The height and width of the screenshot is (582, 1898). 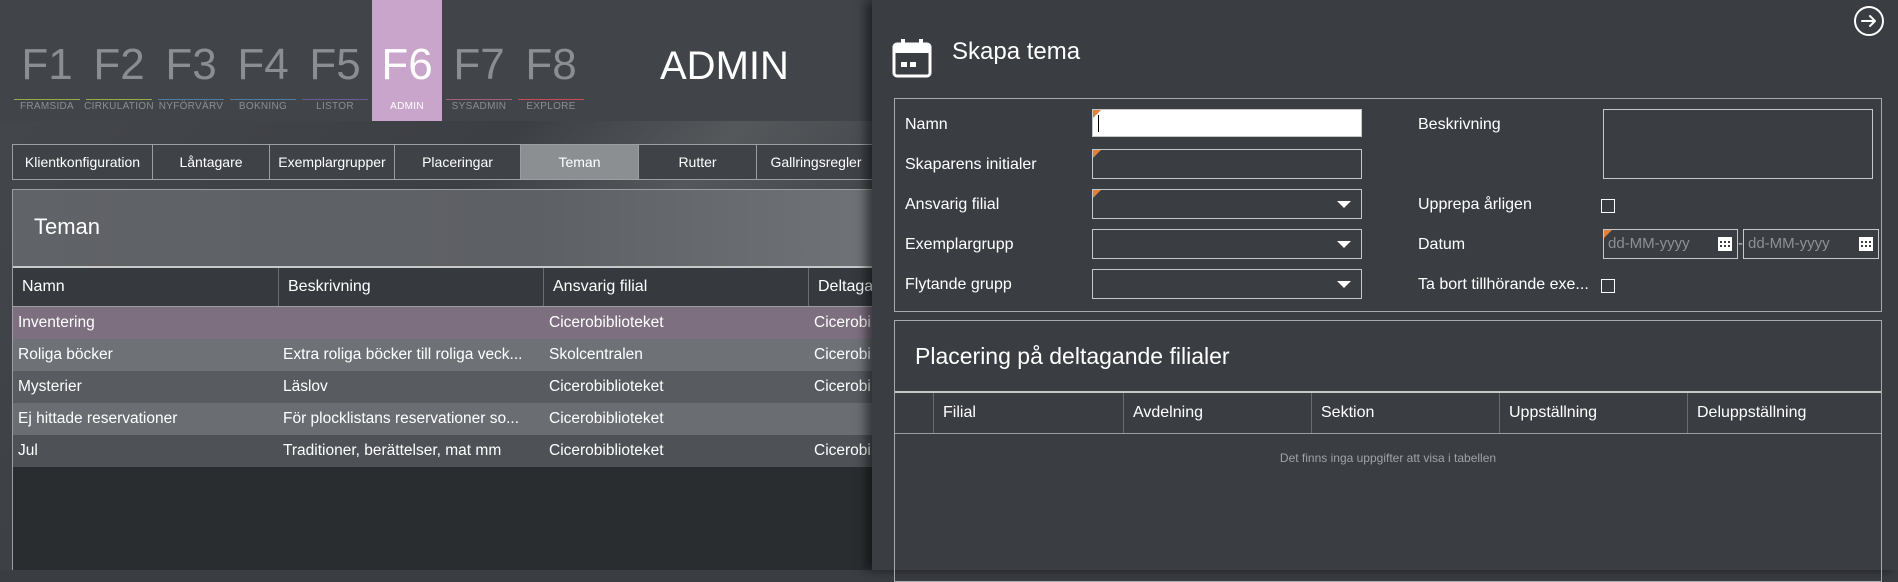 I want to click on fkey-f6: F6 ADMIN, so click(x=407, y=60).